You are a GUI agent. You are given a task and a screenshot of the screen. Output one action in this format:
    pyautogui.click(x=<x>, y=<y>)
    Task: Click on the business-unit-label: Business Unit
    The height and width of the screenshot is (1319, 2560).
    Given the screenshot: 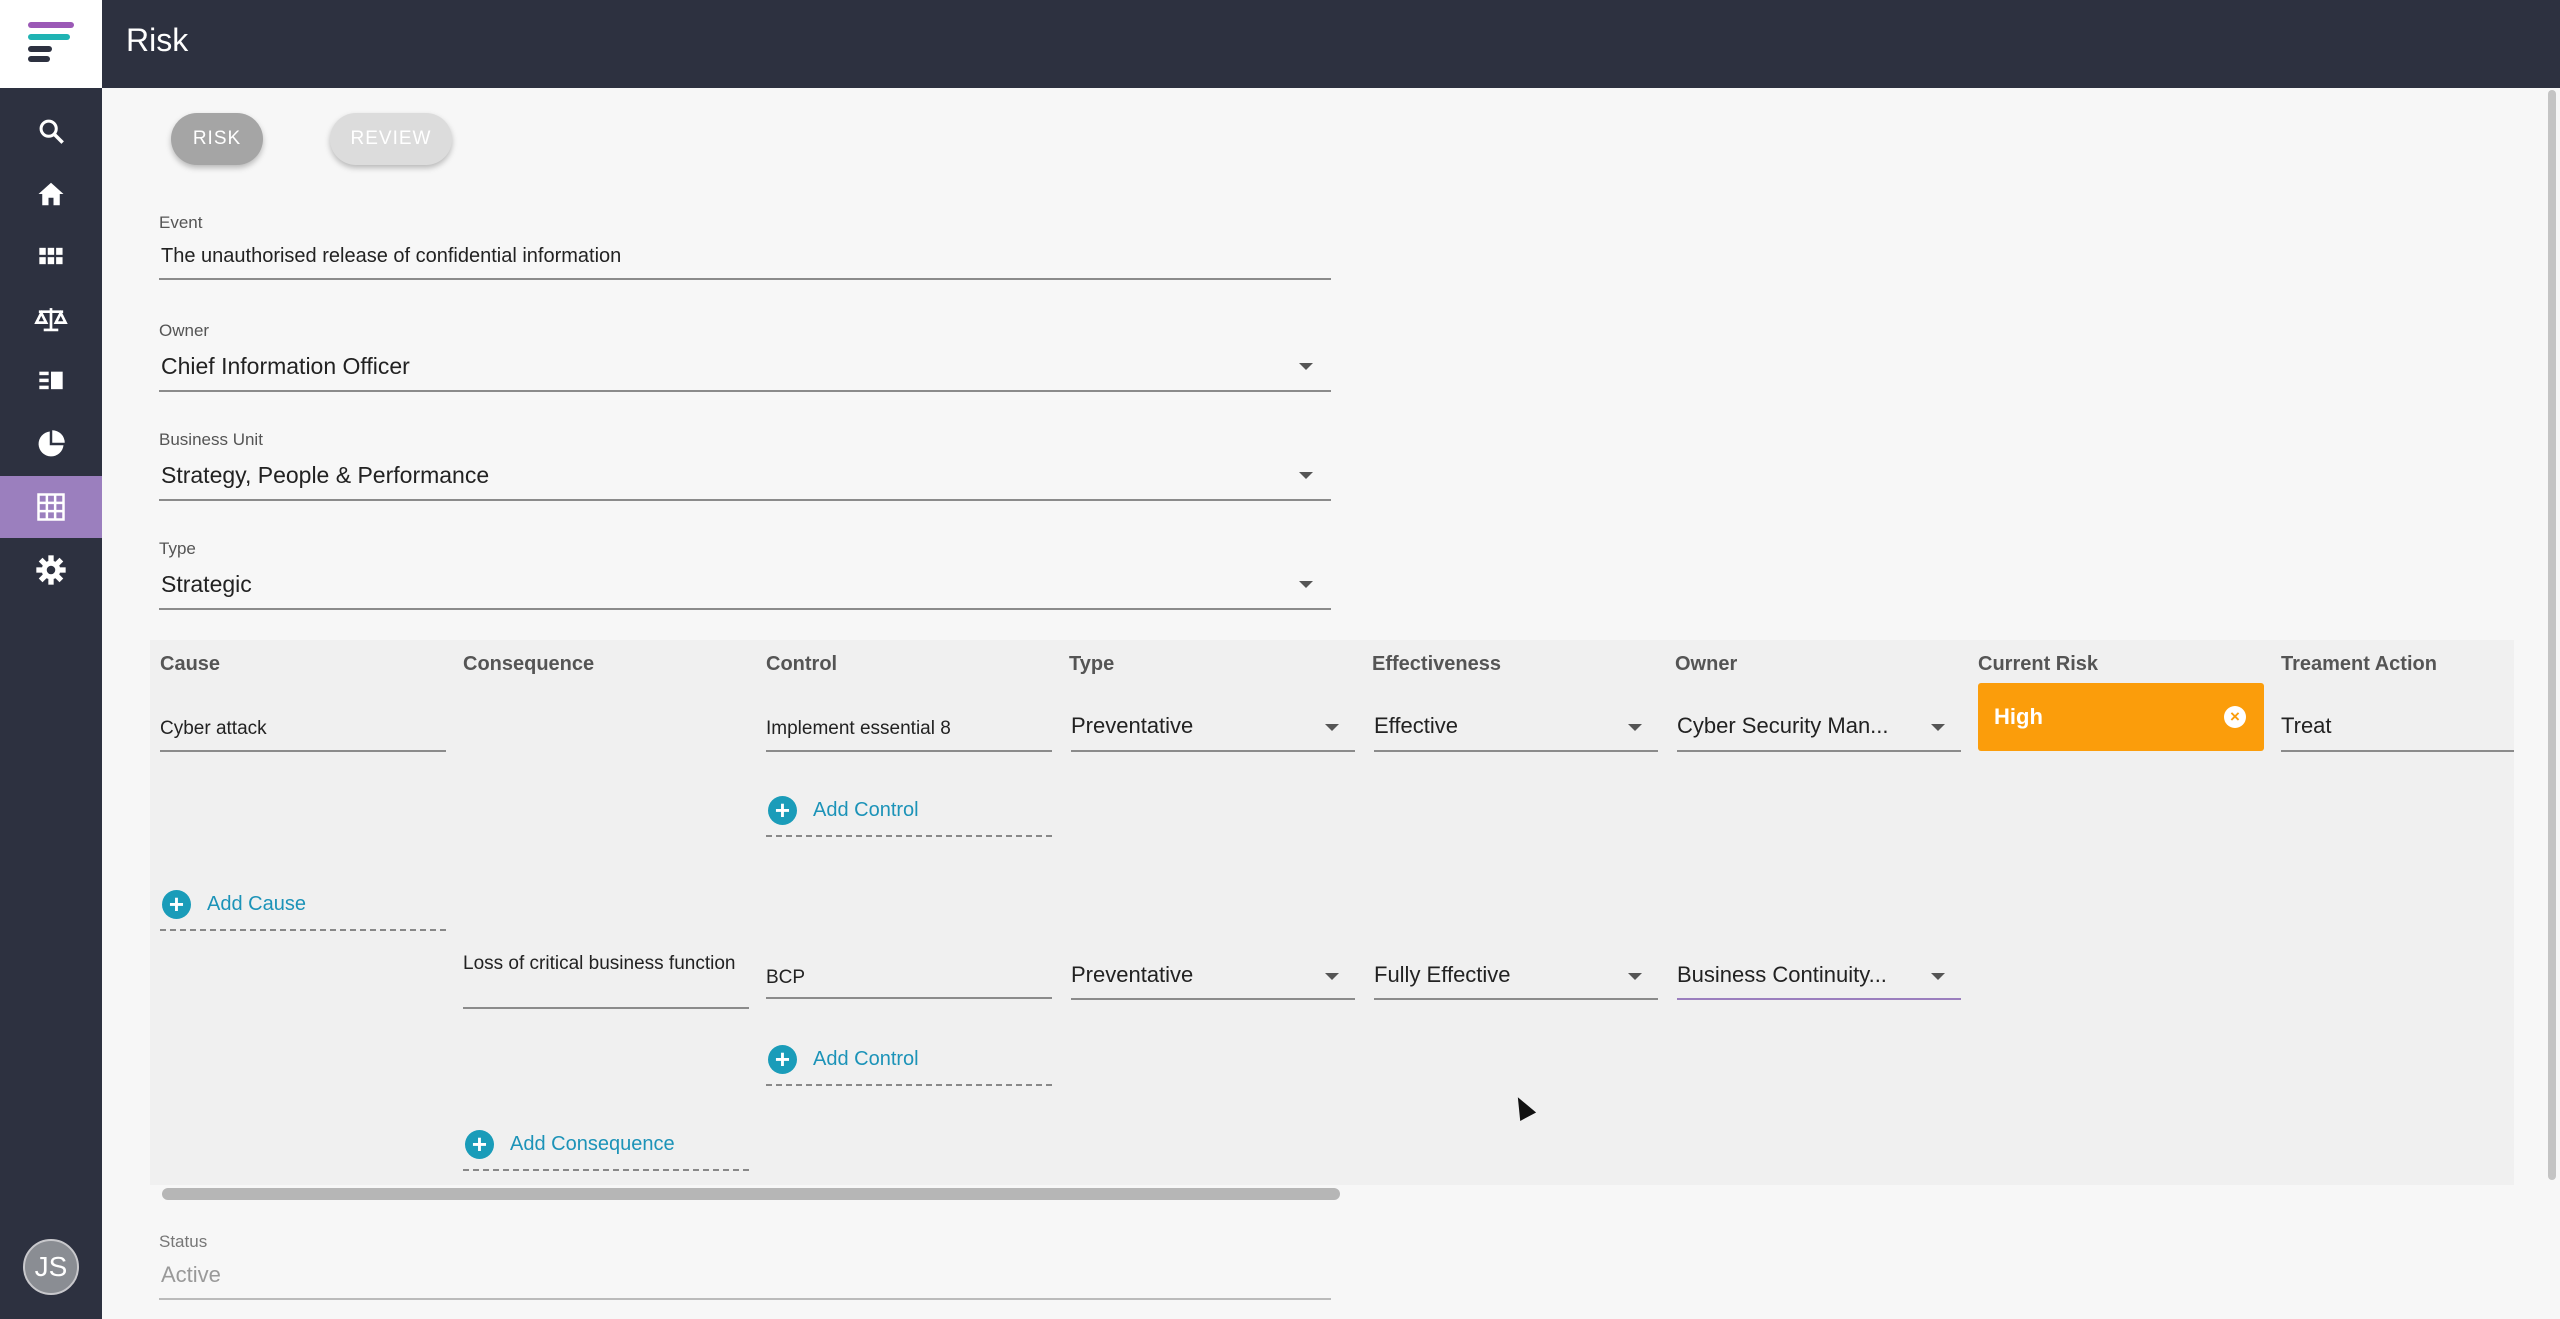 What is the action you would take?
    pyautogui.click(x=211, y=439)
    